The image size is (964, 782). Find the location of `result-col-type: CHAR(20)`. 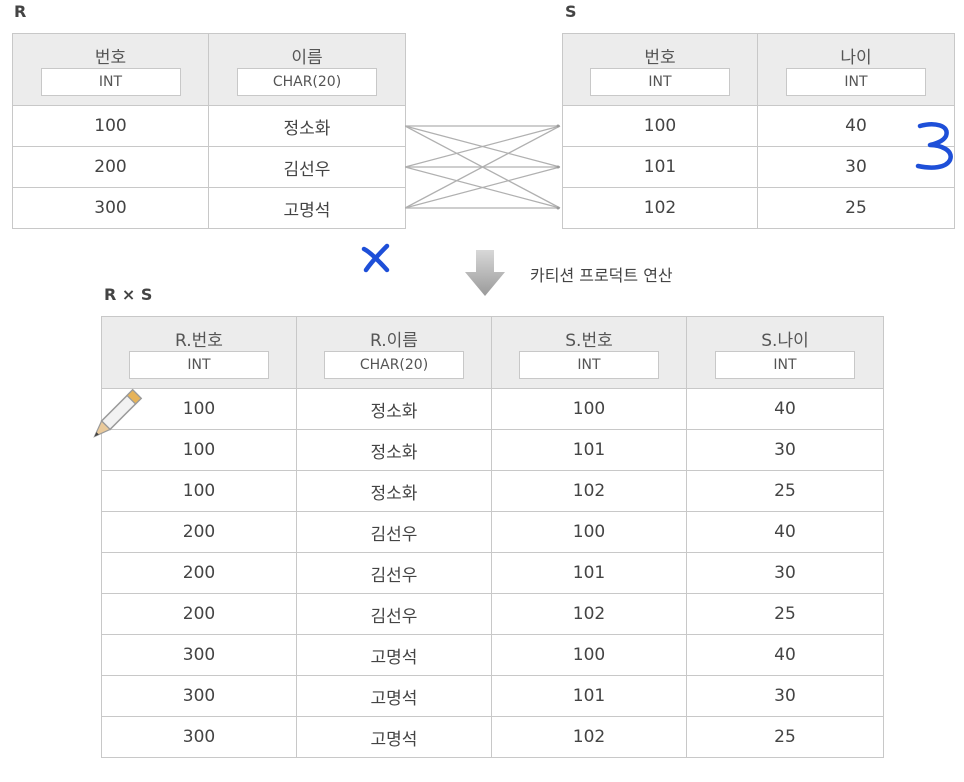

result-col-type: CHAR(20) is located at coordinates (394, 364).